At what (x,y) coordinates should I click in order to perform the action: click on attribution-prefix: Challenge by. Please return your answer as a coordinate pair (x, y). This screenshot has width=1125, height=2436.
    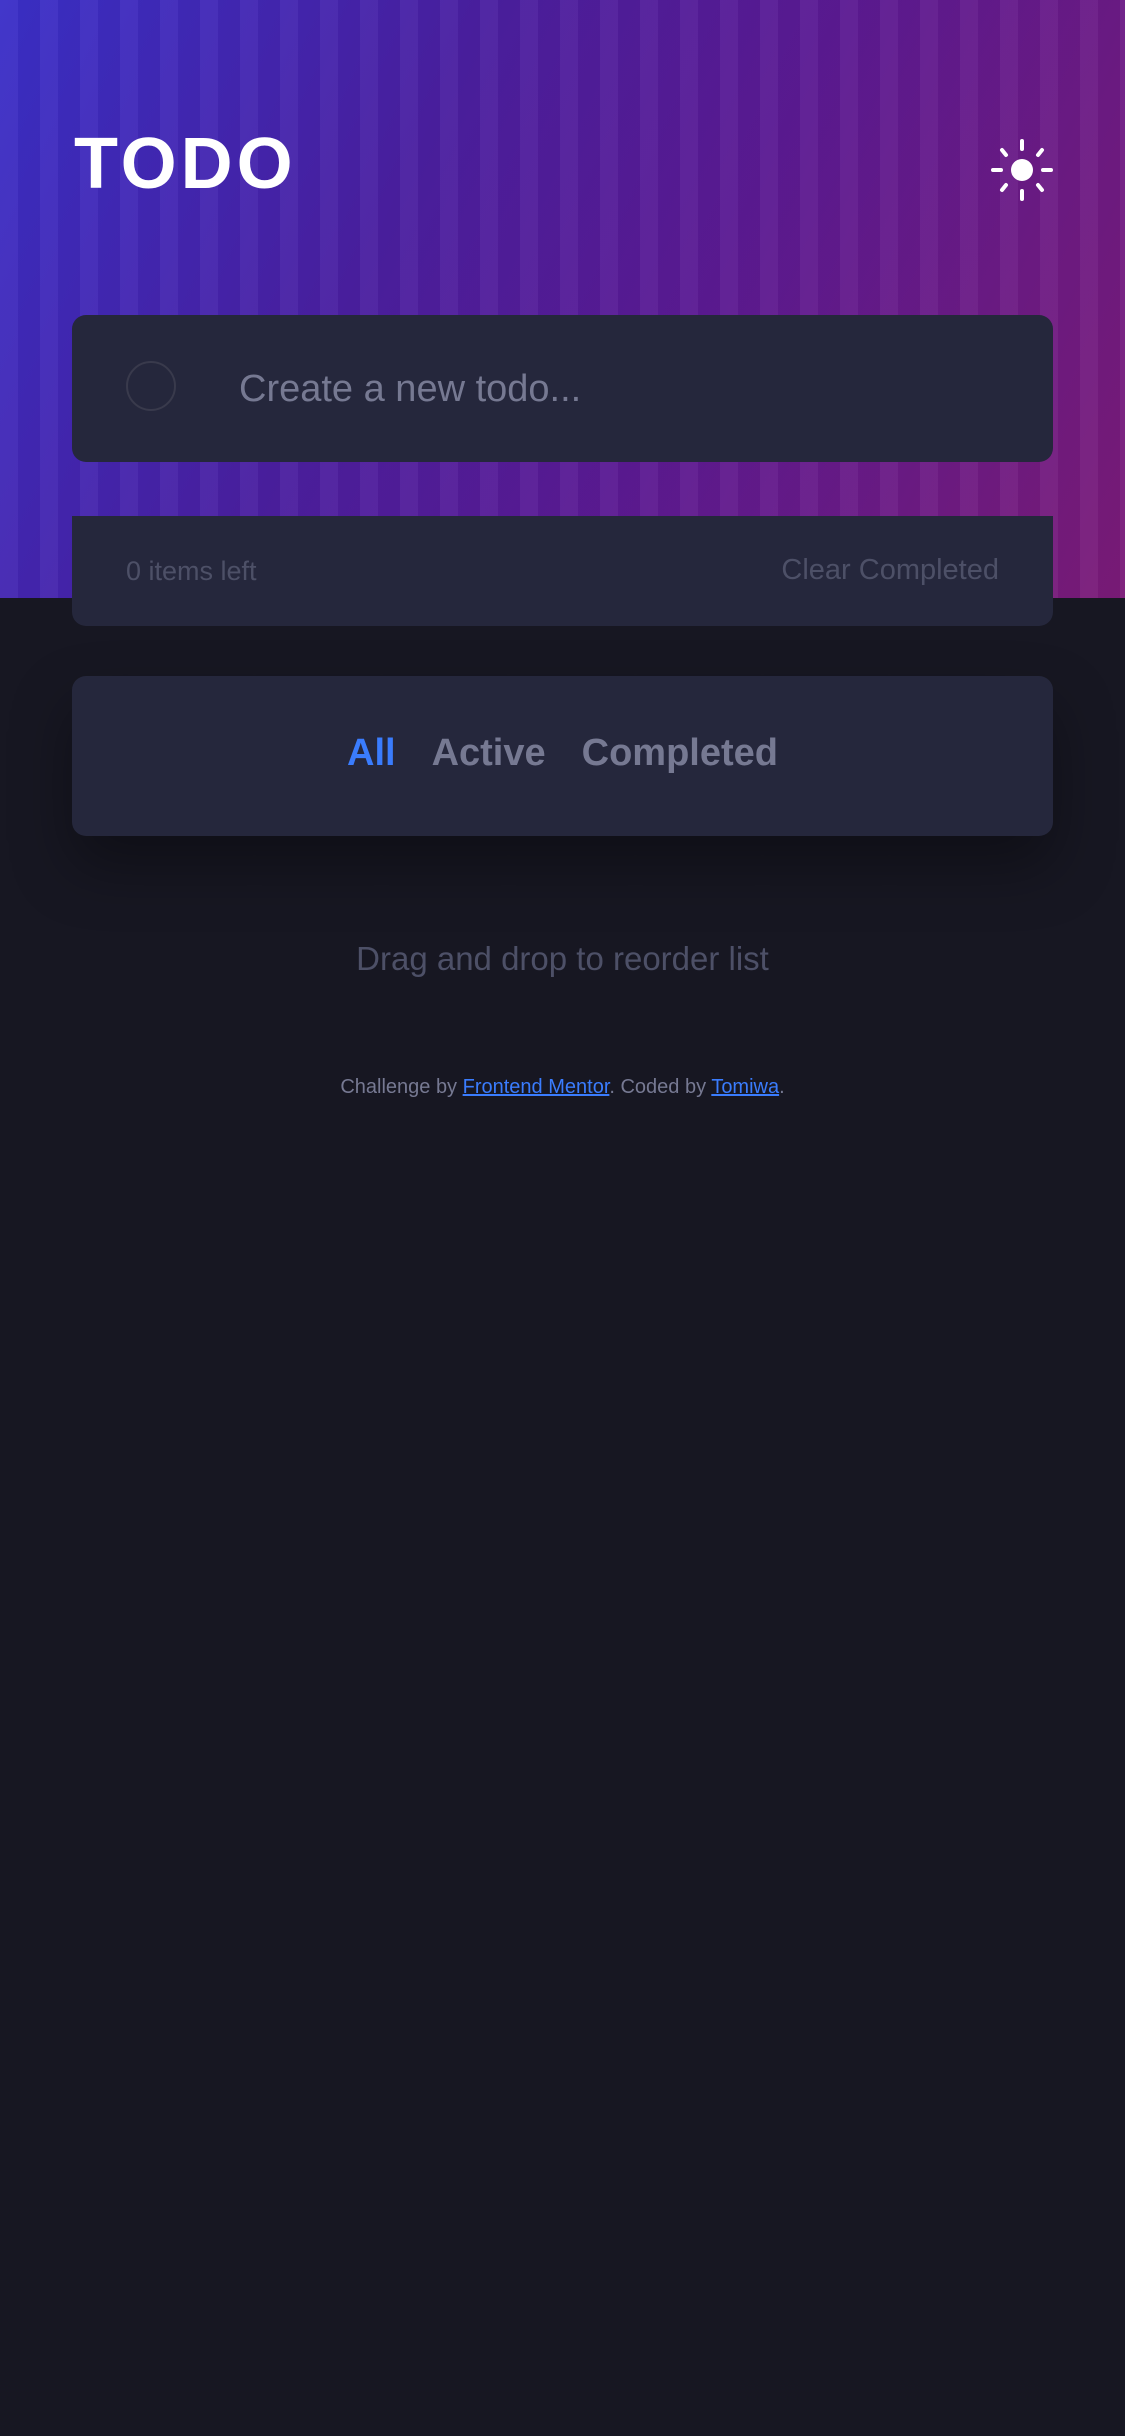
    Looking at the image, I should click on (401, 1087).